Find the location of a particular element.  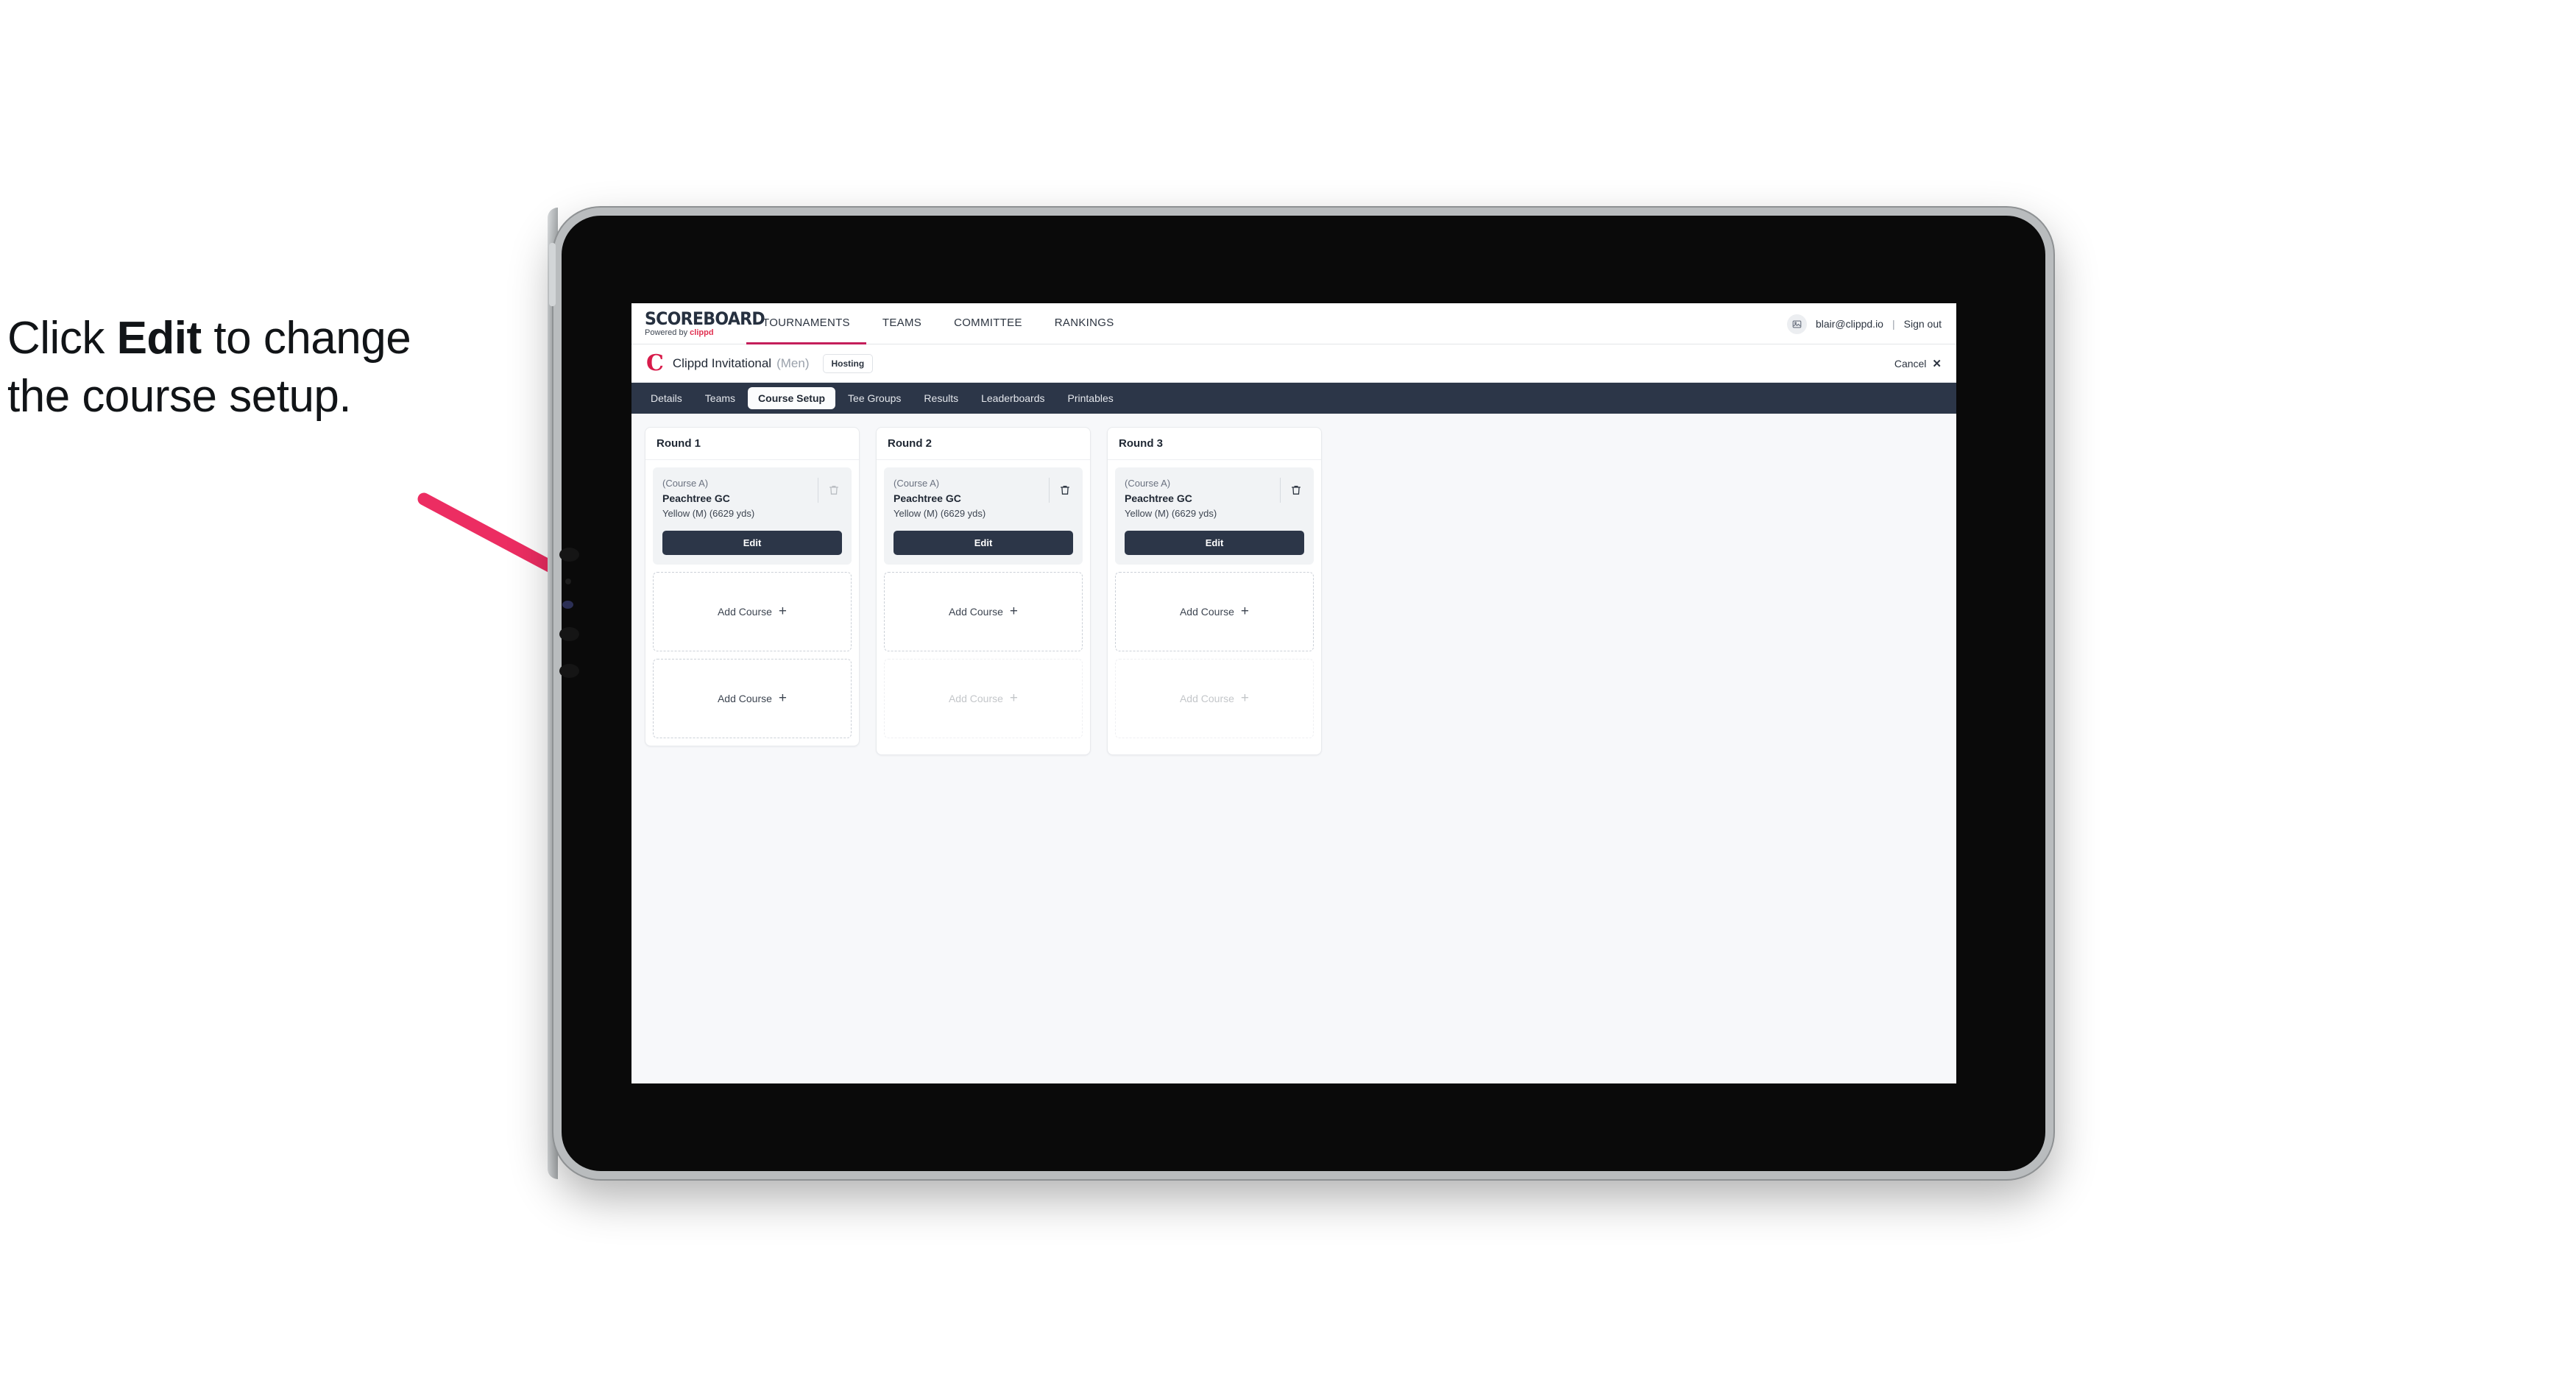

cancel-button: Cancel ✕ is located at coordinates (1918, 363).